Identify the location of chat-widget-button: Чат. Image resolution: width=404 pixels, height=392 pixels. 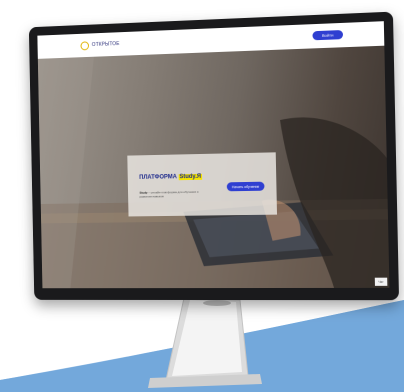
(381, 281).